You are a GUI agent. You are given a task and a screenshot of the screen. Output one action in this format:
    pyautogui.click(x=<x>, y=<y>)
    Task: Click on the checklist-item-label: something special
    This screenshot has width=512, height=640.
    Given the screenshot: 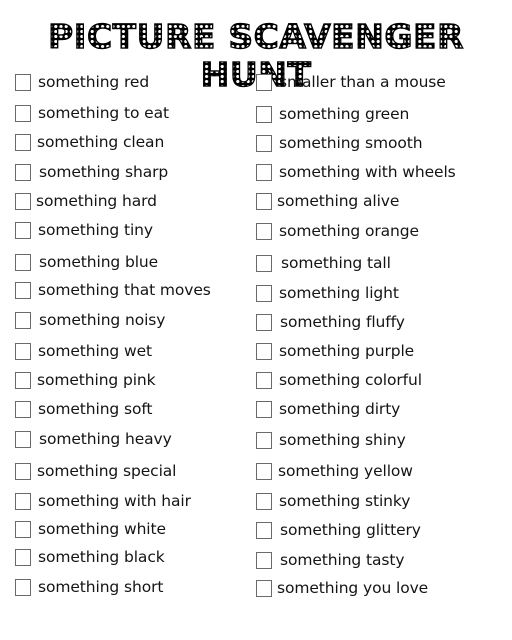 What is the action you would take?
    pyautogui.click(x=107, y=471)
    